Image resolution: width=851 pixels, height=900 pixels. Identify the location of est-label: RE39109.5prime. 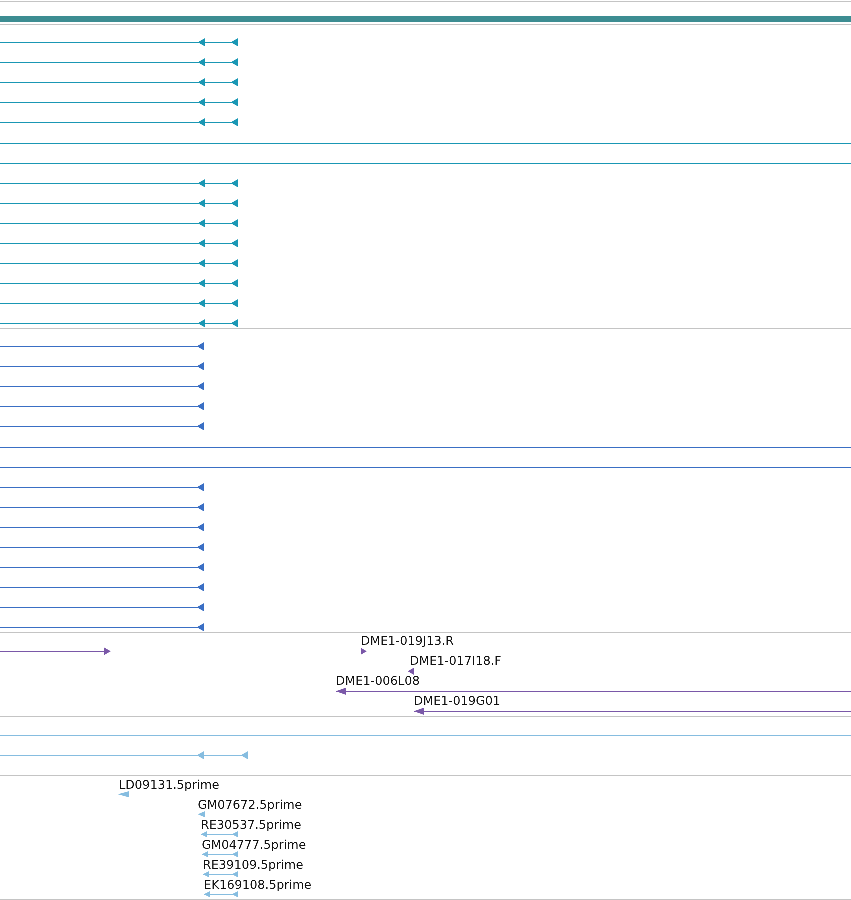
(253, 865).